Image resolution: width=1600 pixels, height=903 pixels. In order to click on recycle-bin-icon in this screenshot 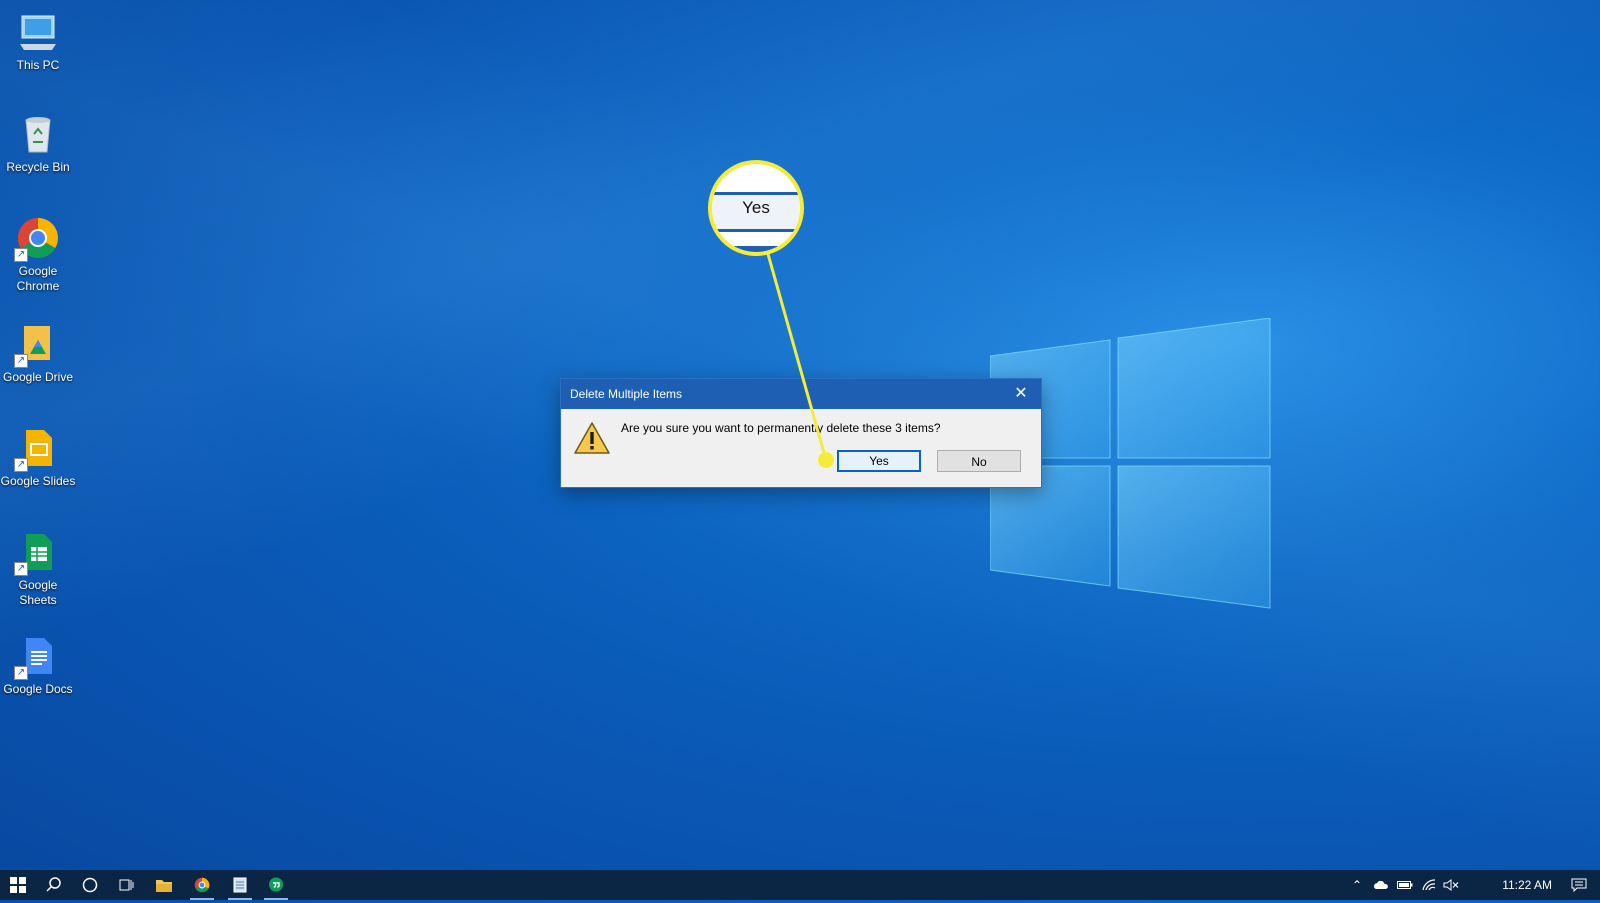, I will do `click(38, 134)`.